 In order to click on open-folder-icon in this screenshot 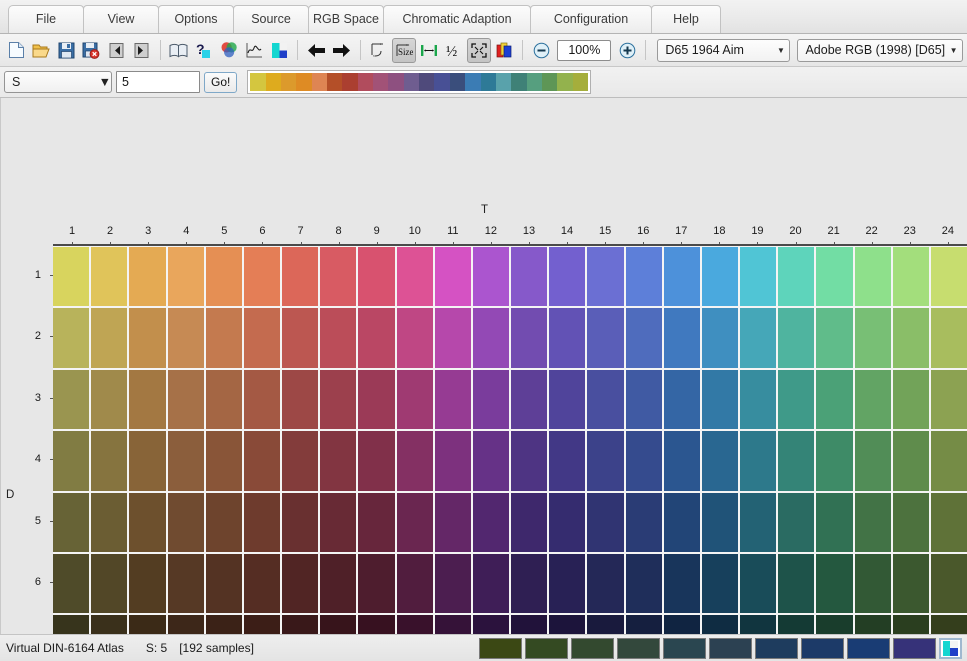, I will do `click(41, 50)`.